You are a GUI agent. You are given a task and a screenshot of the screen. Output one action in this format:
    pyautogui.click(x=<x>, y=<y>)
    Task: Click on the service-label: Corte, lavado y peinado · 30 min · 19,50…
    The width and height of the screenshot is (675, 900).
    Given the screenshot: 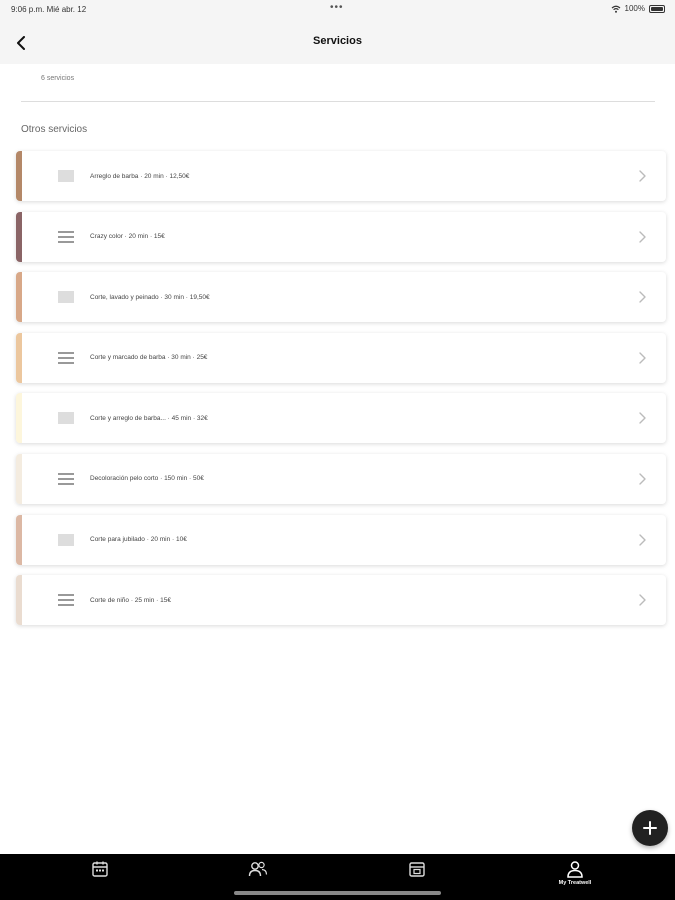 What is the action you would take?
    pyautogui.click(x=150, y=297)
    